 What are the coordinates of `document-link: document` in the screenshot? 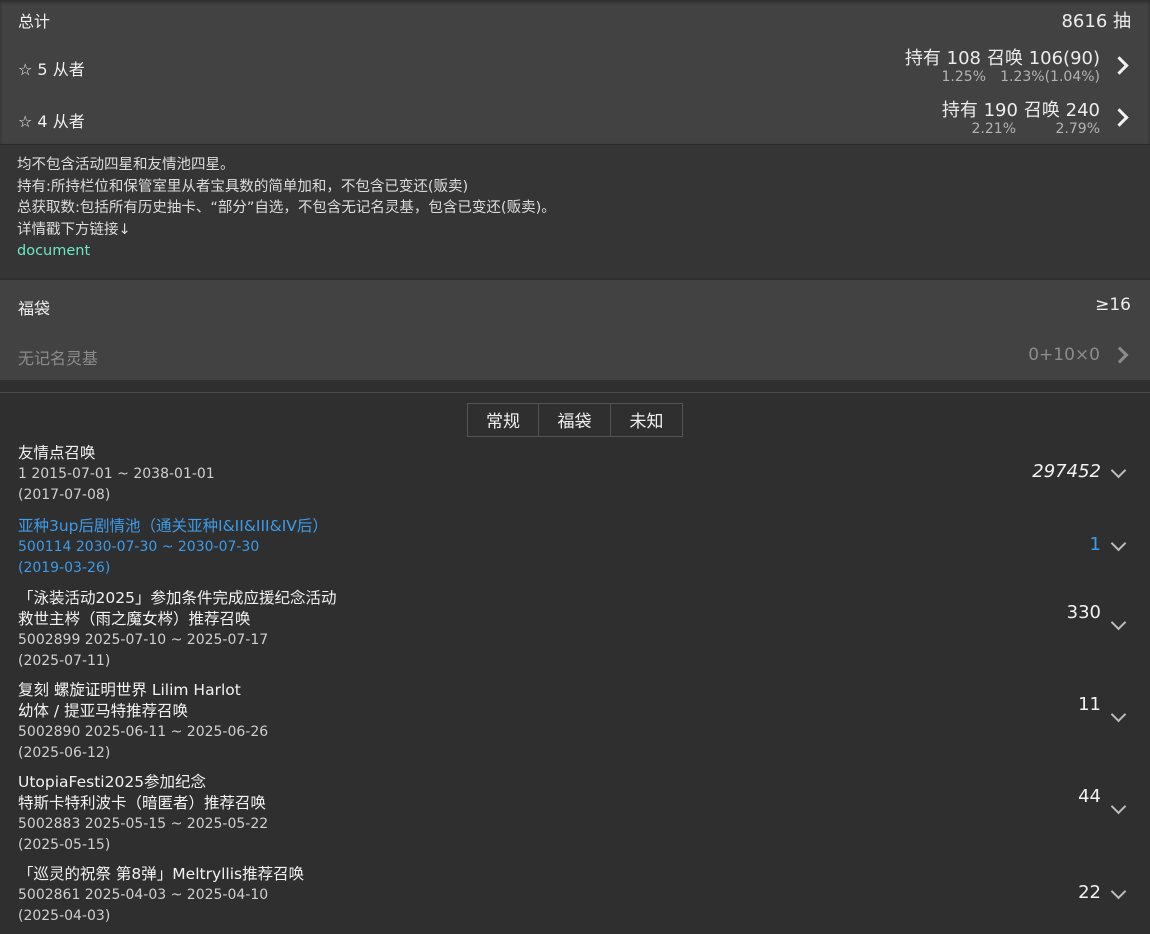 It's located at (53, 251).